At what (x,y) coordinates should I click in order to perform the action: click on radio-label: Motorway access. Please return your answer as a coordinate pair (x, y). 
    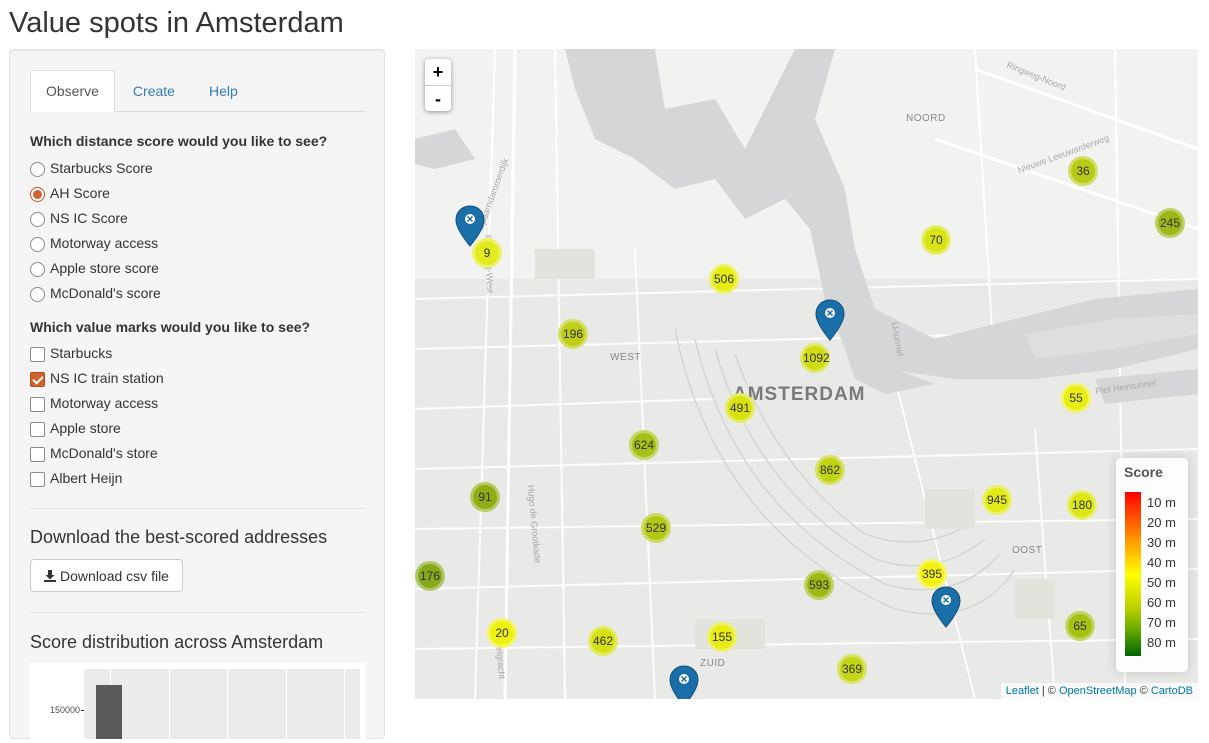
    Looking at the image, I should click on (104, 243).